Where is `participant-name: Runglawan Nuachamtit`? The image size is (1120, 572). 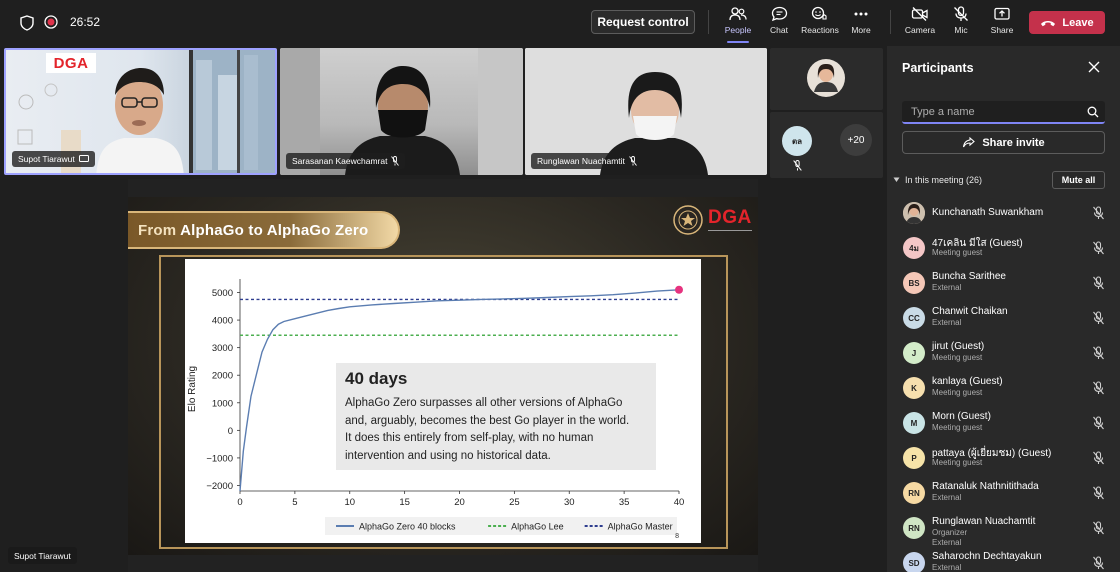
participant-name: Runglawan Nuachamtit is located at coordinates (581, 161).